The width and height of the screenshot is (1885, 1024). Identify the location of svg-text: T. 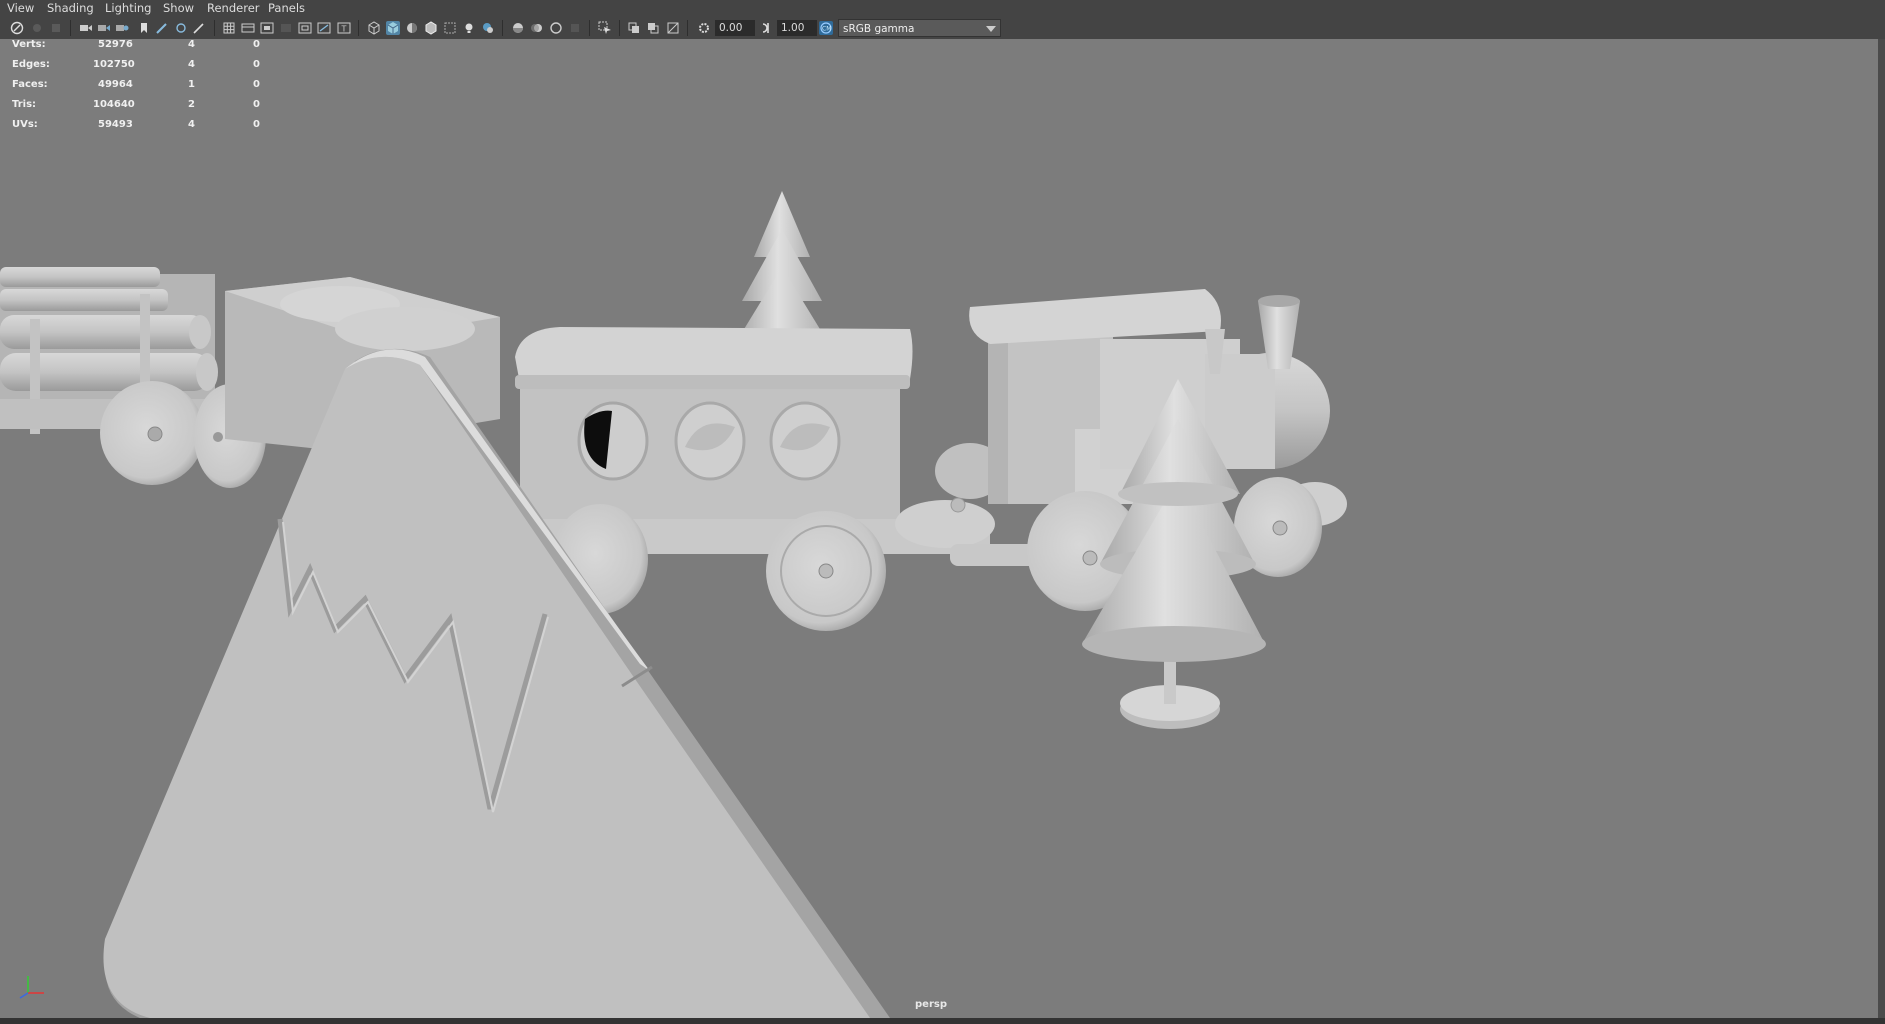
(344, 29).